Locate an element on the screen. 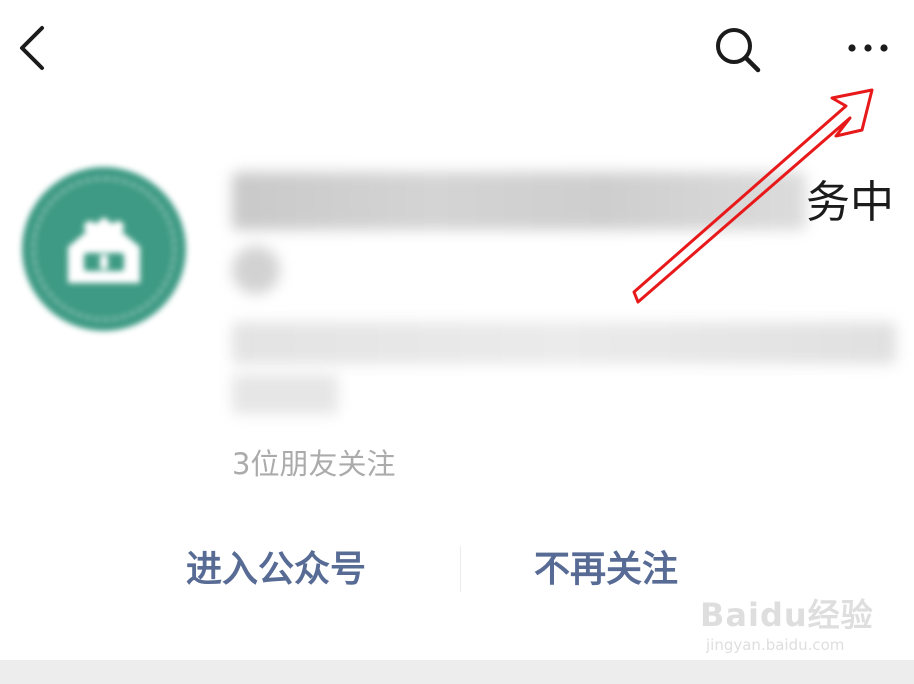 The height and width of the screenshot is (684, 914). action-divider is located at coordinates (460, 569).